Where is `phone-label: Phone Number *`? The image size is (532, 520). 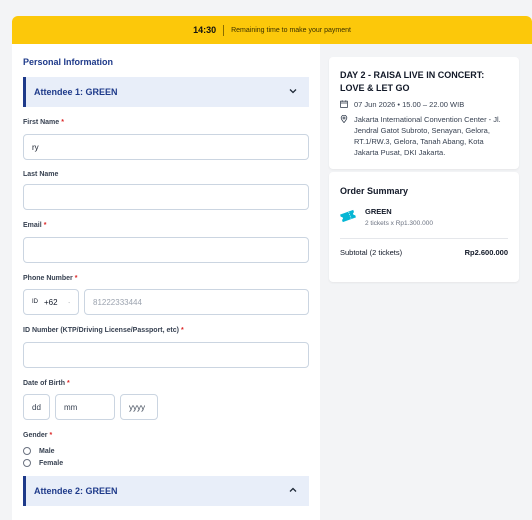 phone-label: Phone Number * is located at coordinates (50, 278).